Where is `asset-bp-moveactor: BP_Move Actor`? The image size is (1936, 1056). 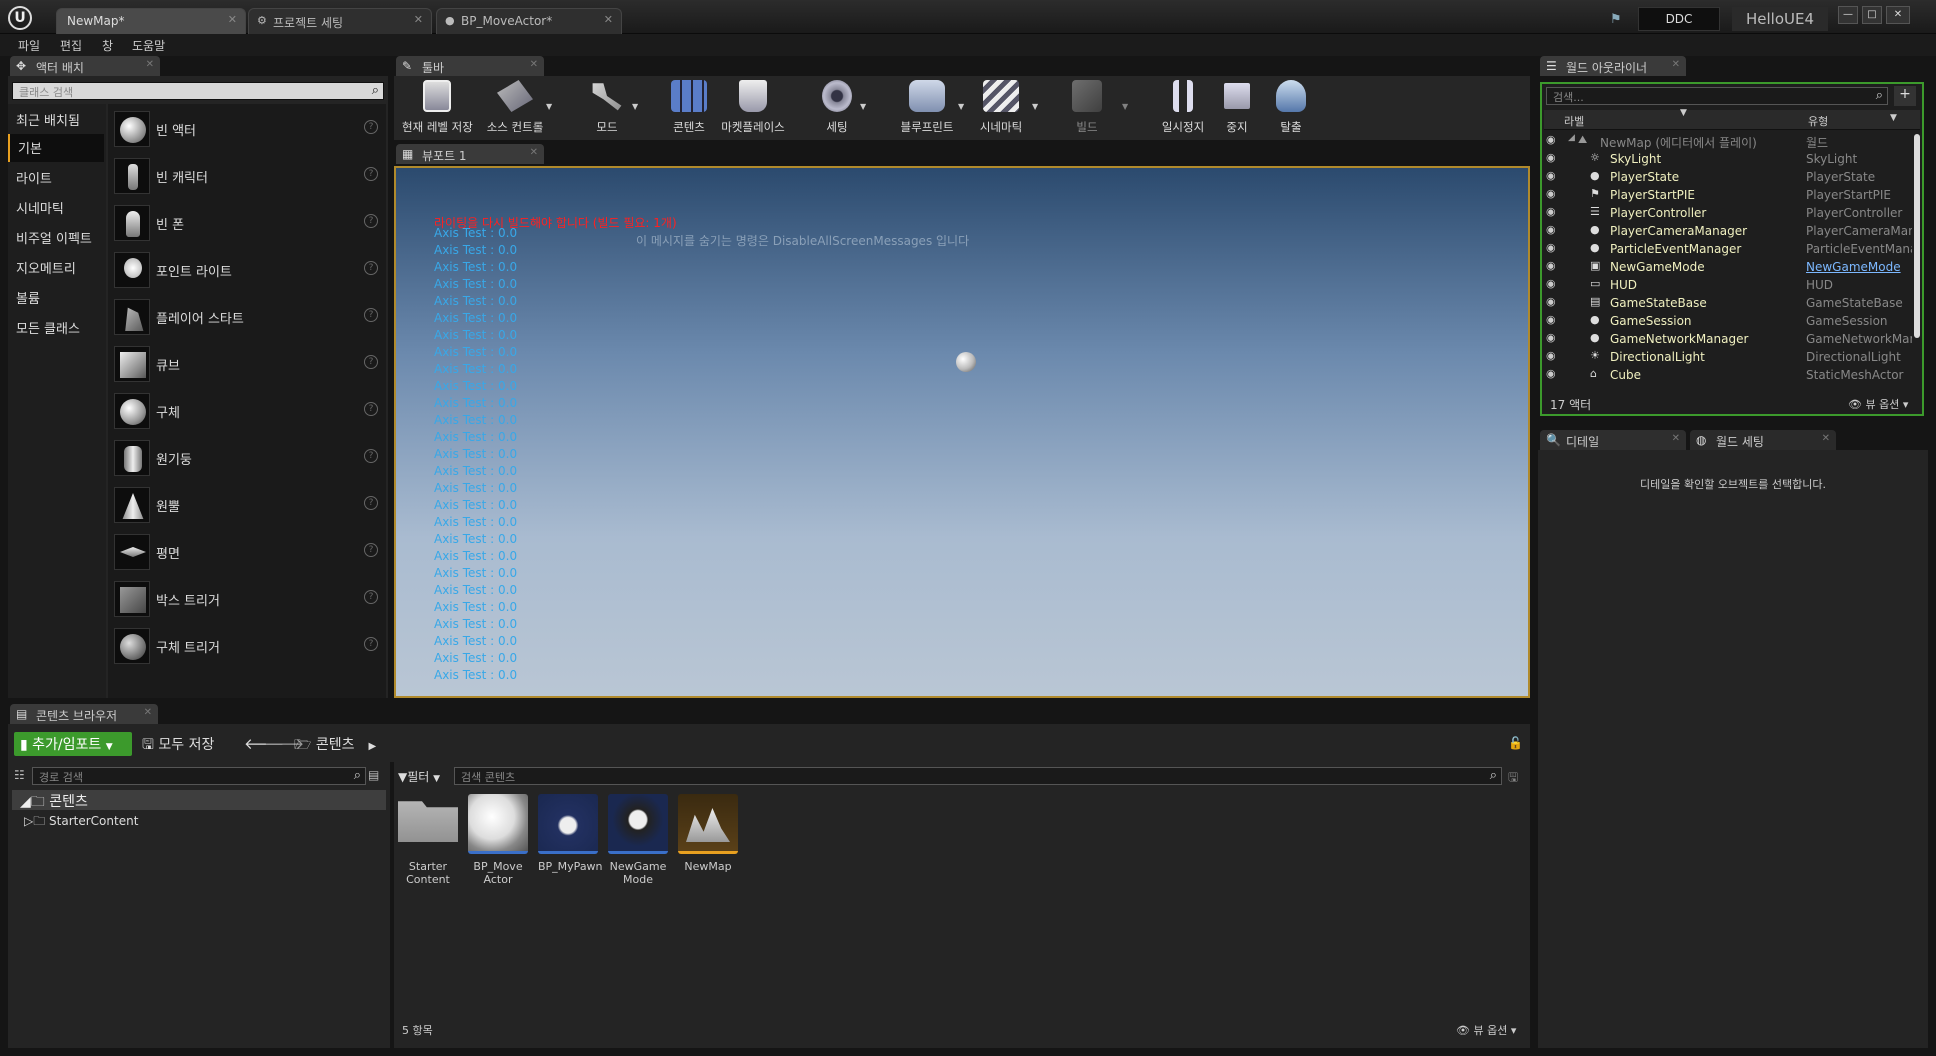 asset-bp-moveactor: BP_Move Actor is located at coordinates (498, 840).